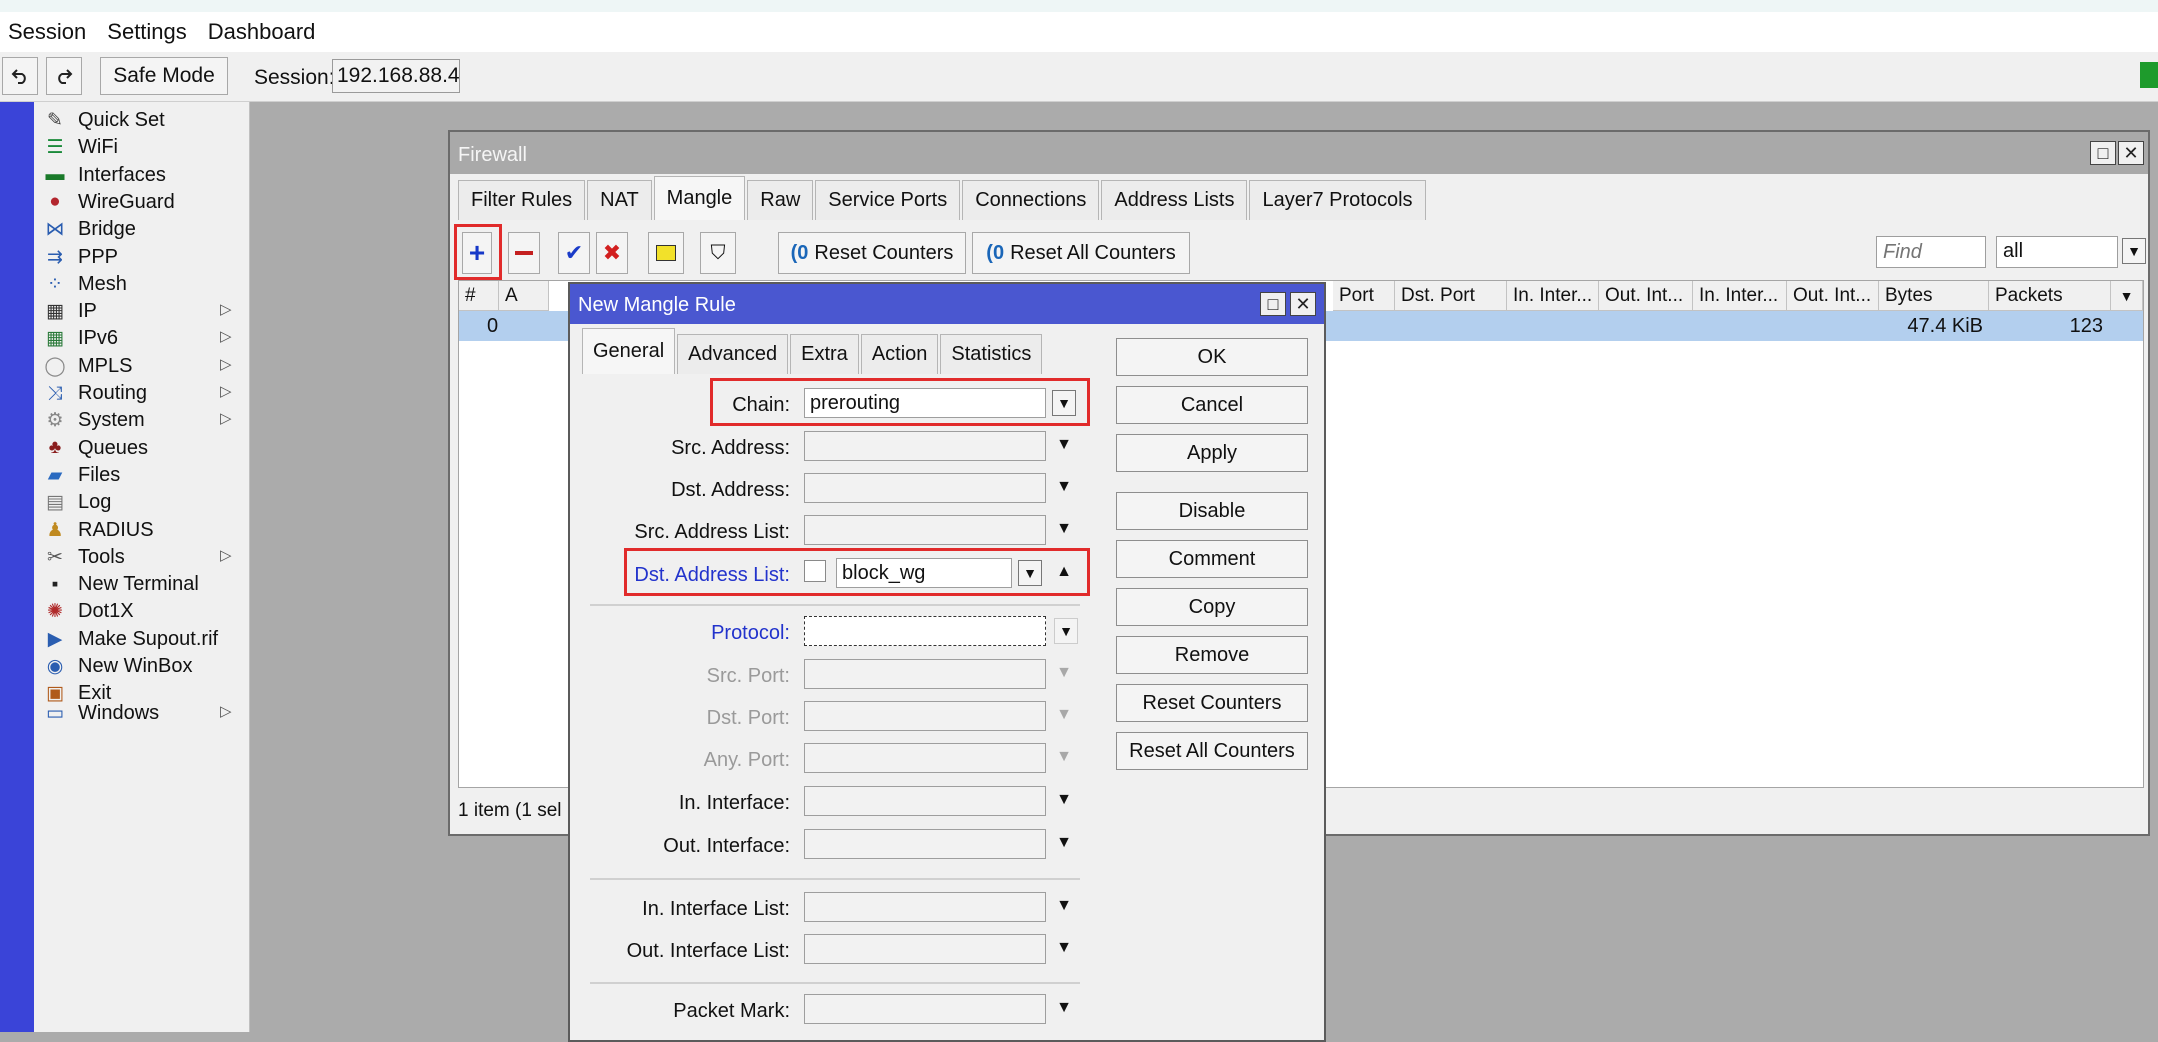  What do you see at coordinates (142, 713) in the screenshot?
I see `sidebar-item-windows: ▭ Windows ▷` at bounding box center [142, 713].